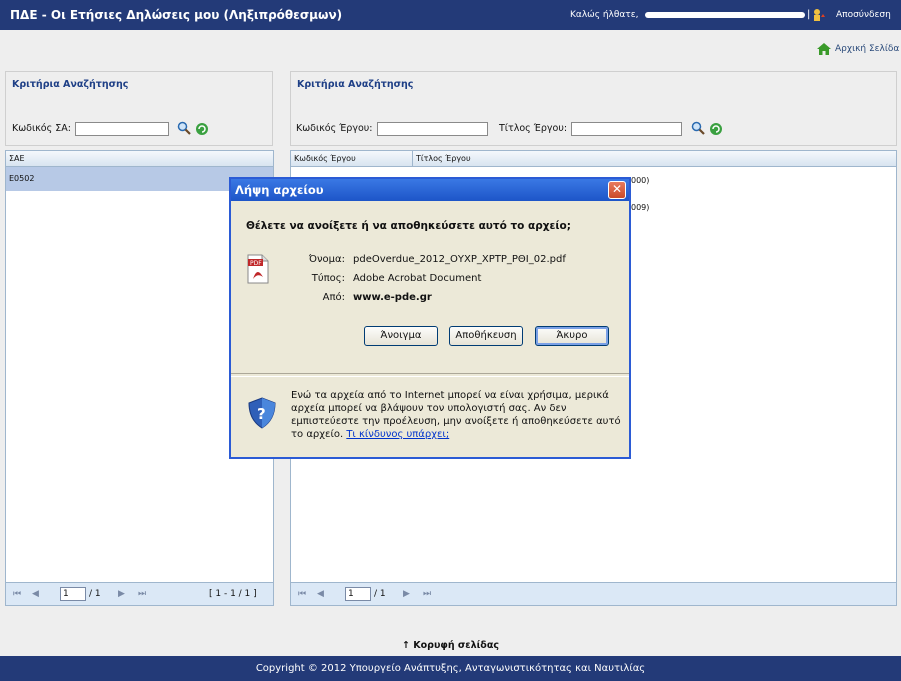  I want to click on dialog-separator, so click(430, 375).